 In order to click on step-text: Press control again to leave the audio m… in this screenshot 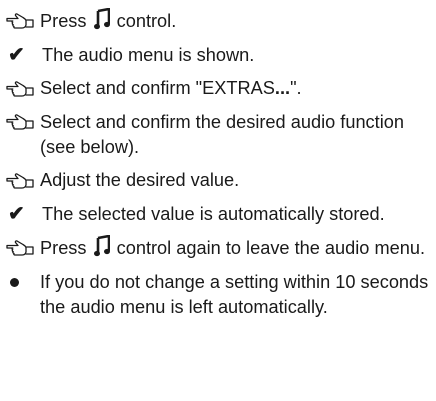, I will do `click(238, 248)`.